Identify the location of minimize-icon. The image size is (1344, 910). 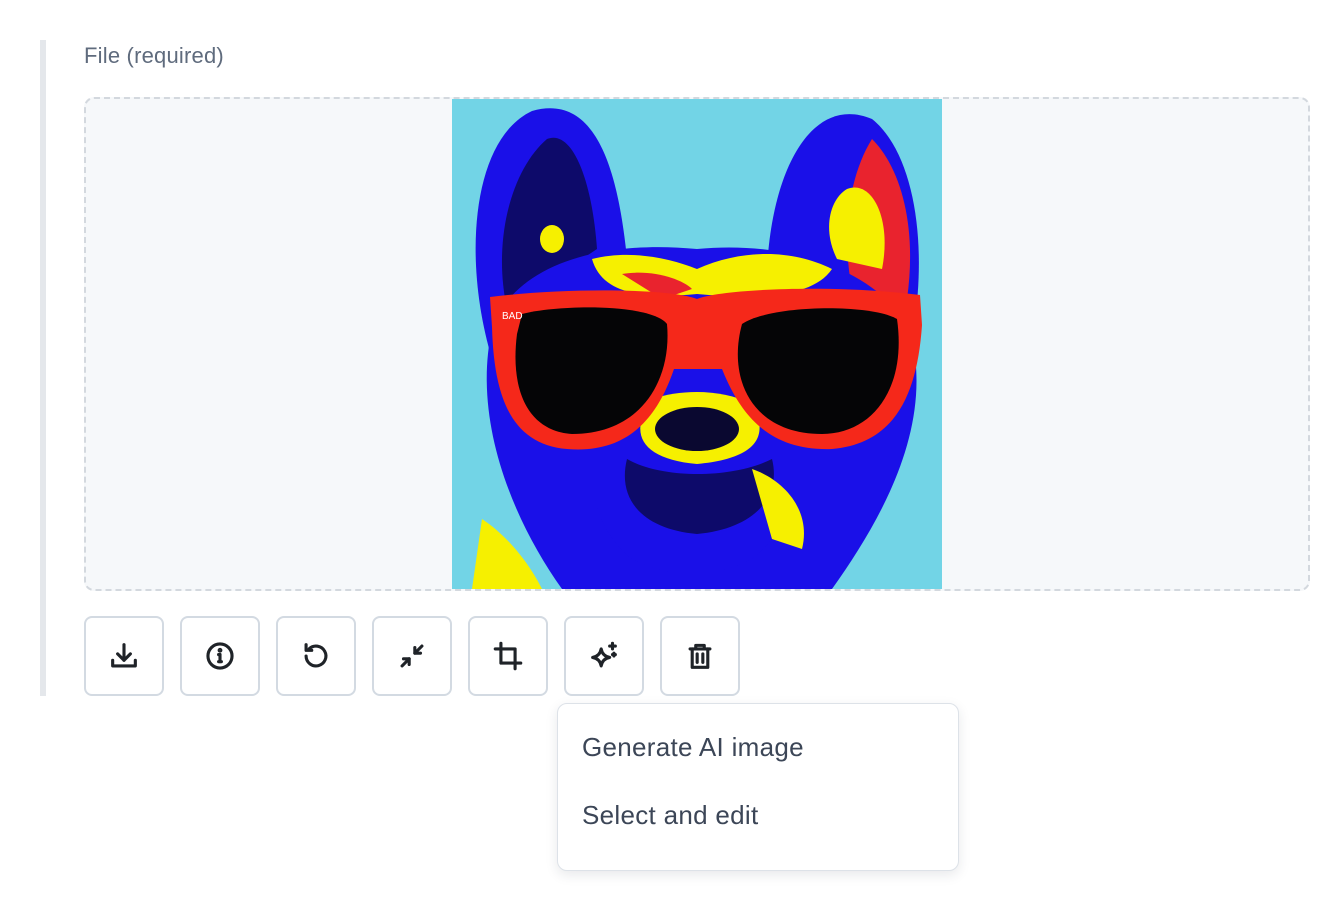
(412, 656).